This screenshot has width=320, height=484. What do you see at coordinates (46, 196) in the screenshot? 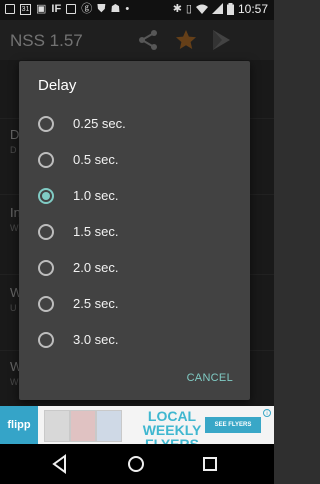
I see `radio-checked-icon` at bounding box center [46, 196].